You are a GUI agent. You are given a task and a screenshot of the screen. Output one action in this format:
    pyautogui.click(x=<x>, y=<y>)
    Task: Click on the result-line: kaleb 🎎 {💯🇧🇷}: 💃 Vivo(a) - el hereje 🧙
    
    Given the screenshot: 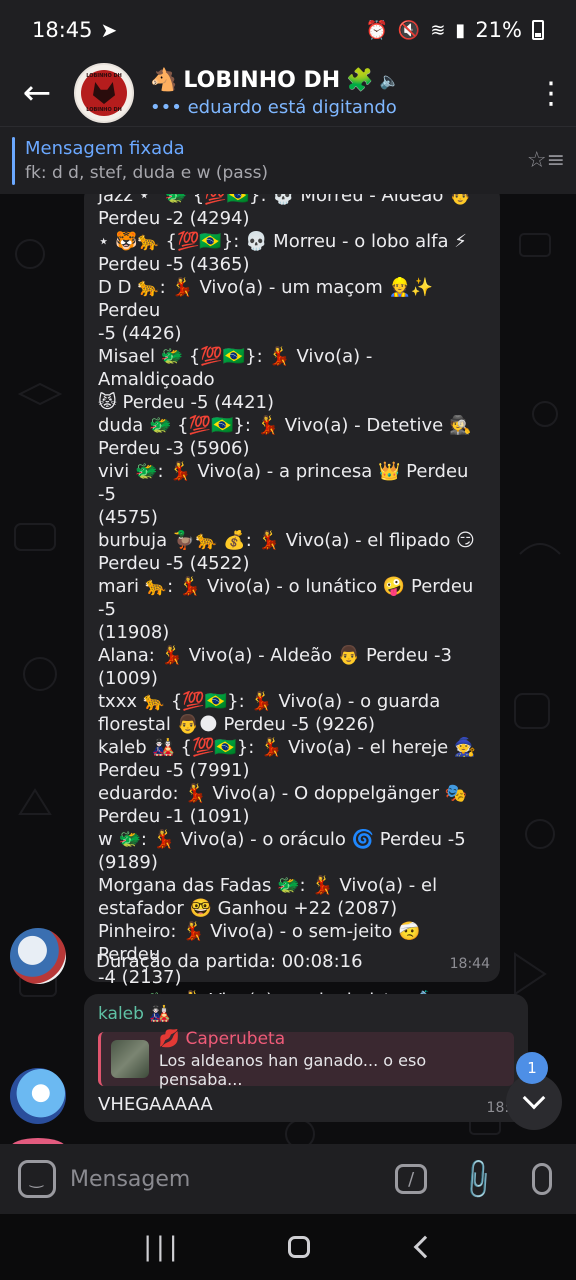 What is the action you would take?
    pyautogui.click(x=287, y=747)
    